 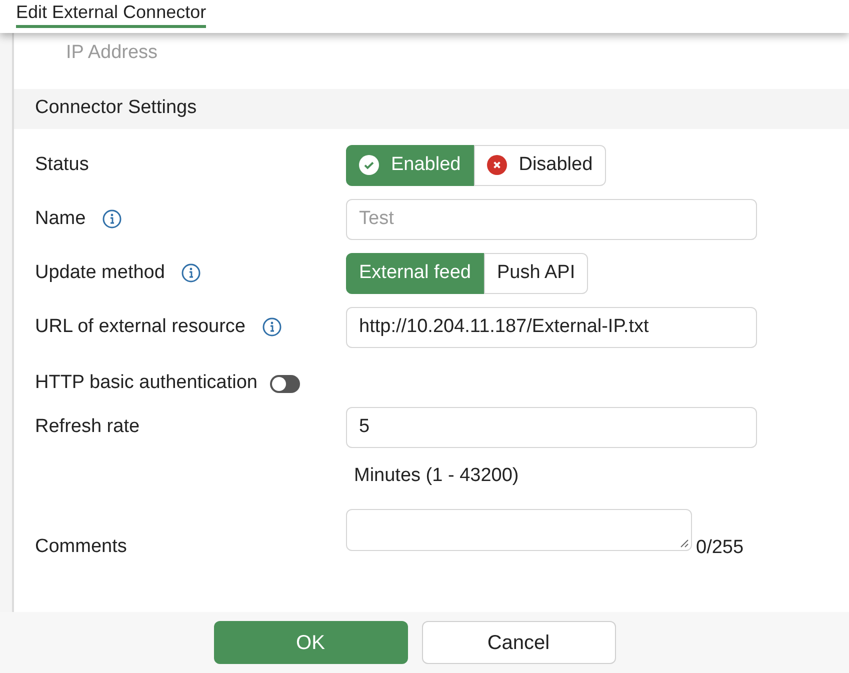 I want to click on section-title: Connector Settings, so click(x=116, y=108).